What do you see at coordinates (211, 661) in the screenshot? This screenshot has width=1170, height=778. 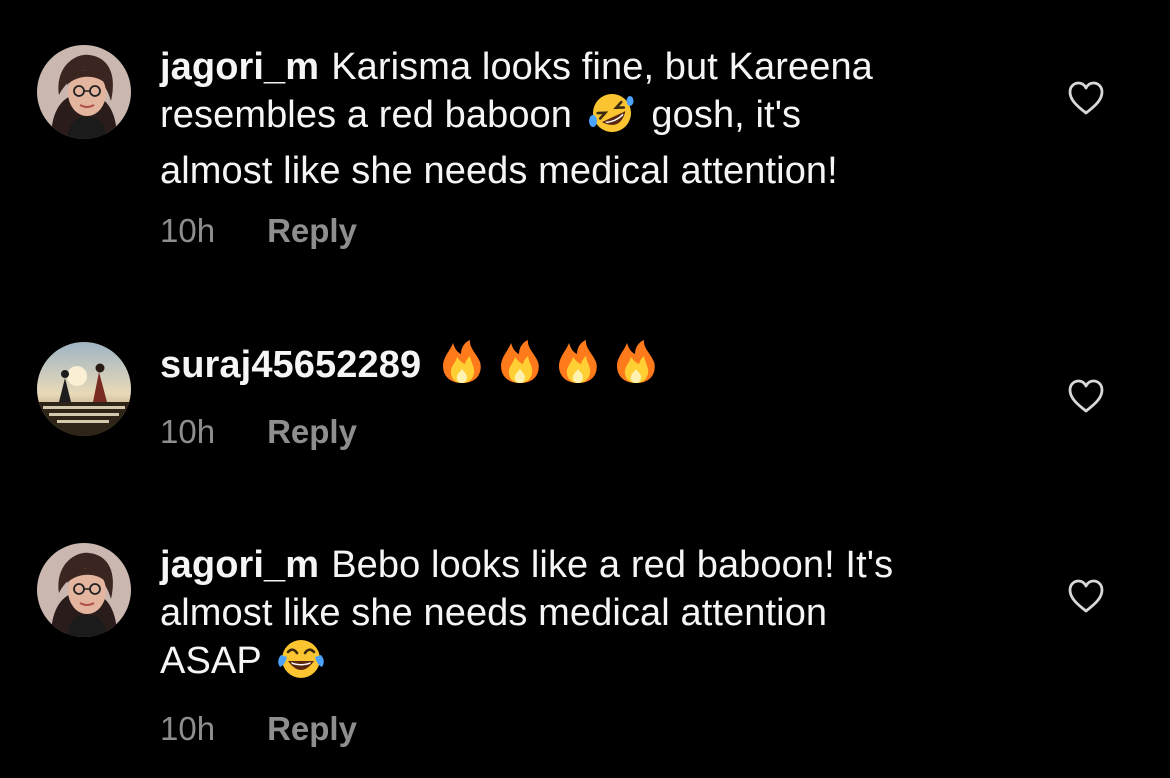 I see `comment-text-line: ASAP` at bounding box center [211, 661].